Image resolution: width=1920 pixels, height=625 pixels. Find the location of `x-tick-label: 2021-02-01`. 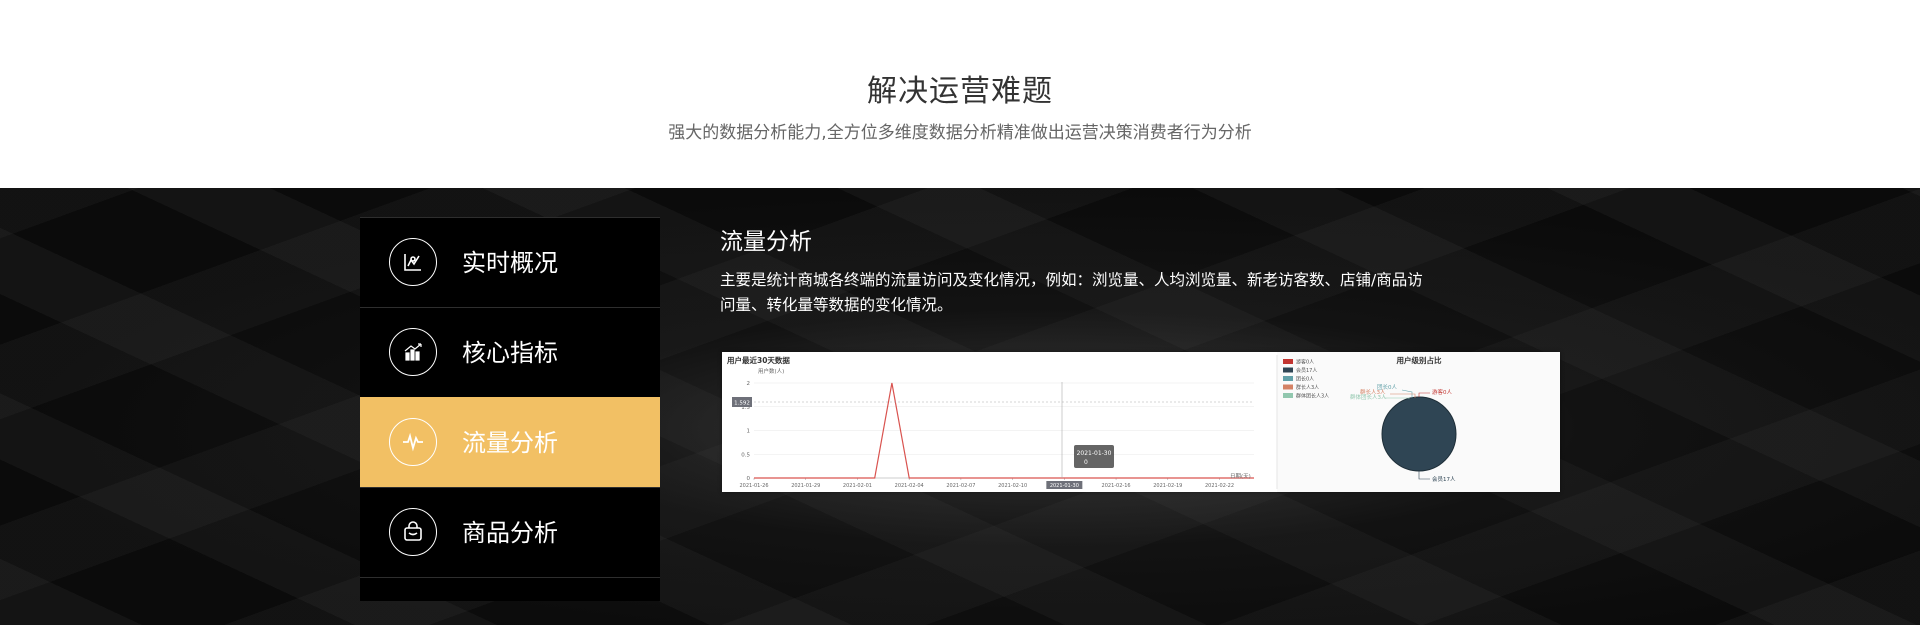

x-tick-label: 2021-02-01 is located at coordinates (857, 486).